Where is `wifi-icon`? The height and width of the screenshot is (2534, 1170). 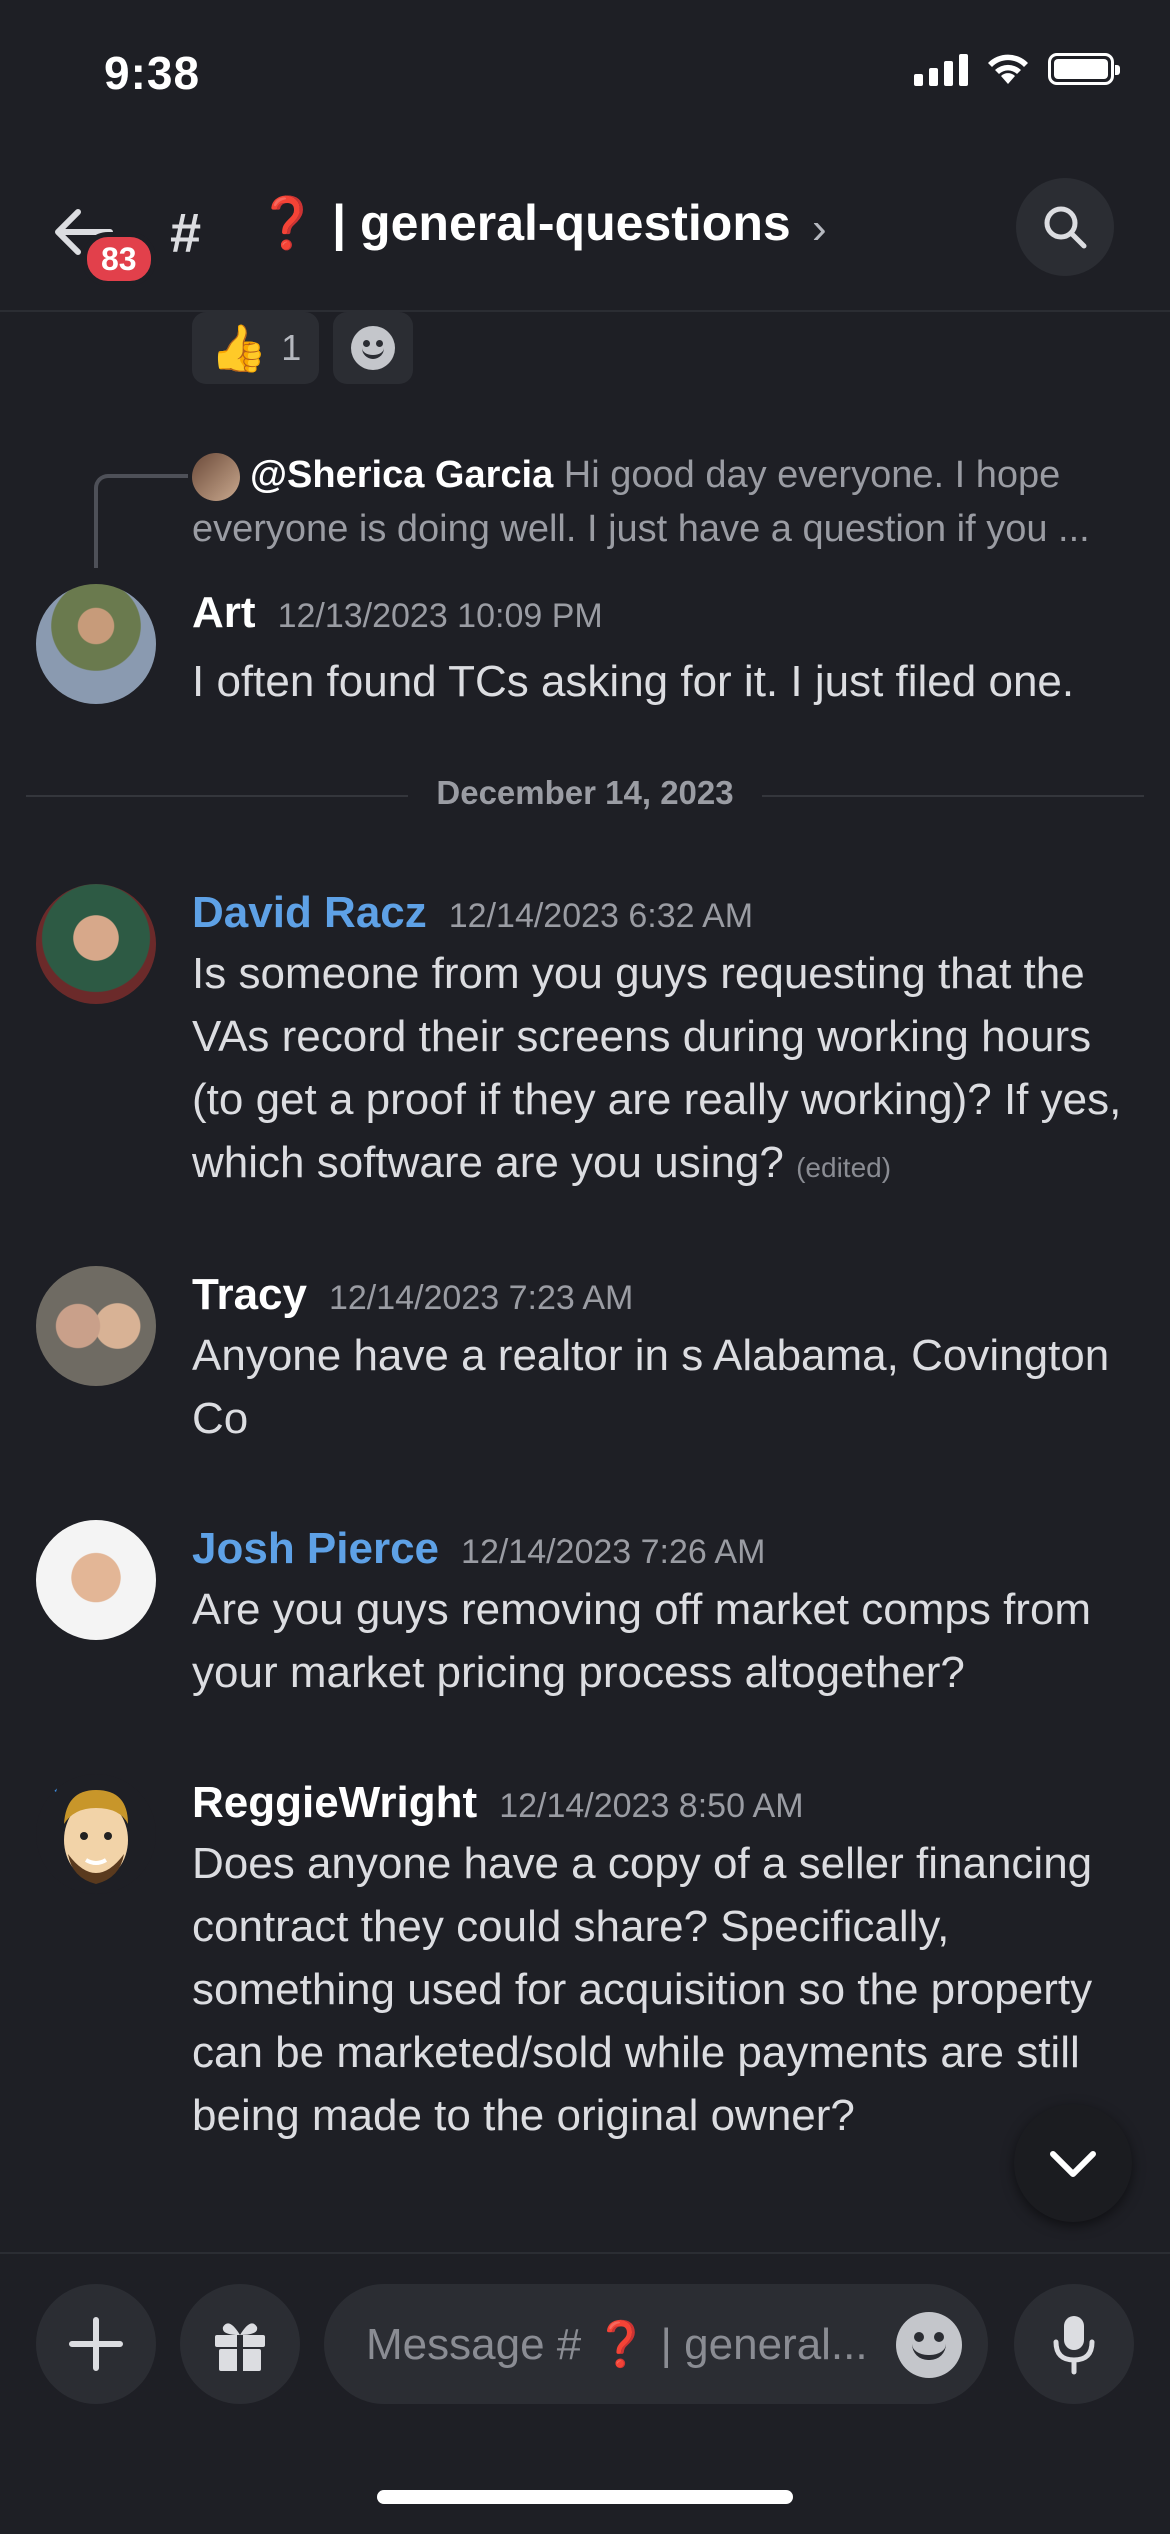
wifi-icon is located at coordinates (1008, 69).